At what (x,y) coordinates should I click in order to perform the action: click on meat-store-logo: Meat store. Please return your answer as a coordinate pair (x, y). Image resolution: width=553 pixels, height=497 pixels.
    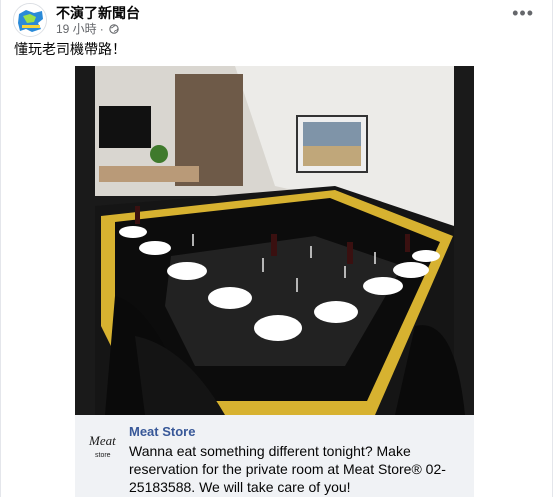
    Looking at the image, I should click on (103, 446).